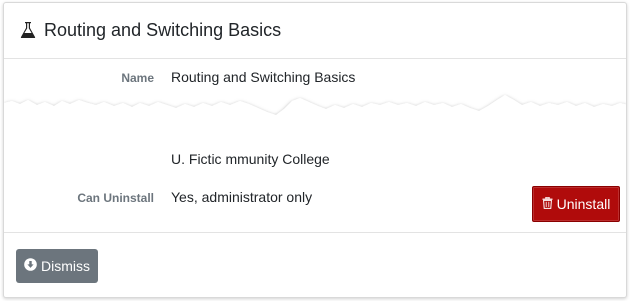 The image size is (630, 301). What do you see at coordinates (583, 204) in the screenshot?
I see `uninstall-button-label: Uninstall` at bounding box center [583, 204].